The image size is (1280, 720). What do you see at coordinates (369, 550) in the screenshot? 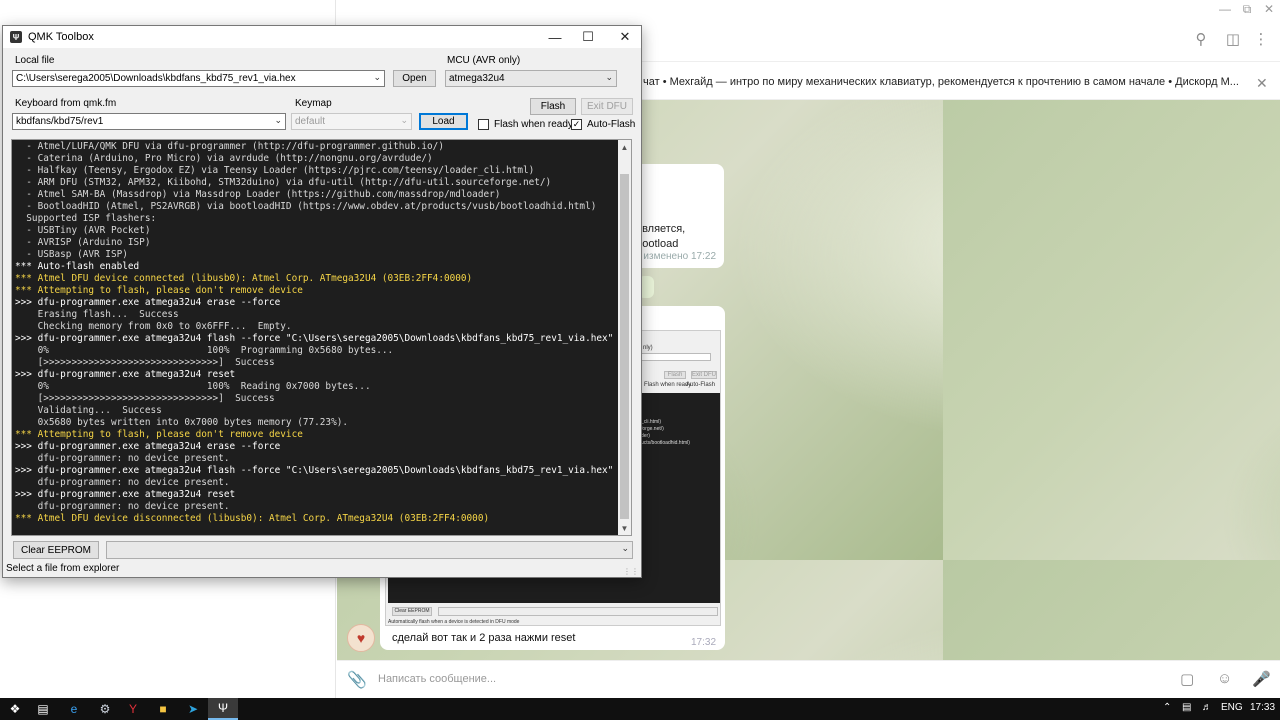
I see `hid-device-select: ⌄` at bounding box center [369, 550].